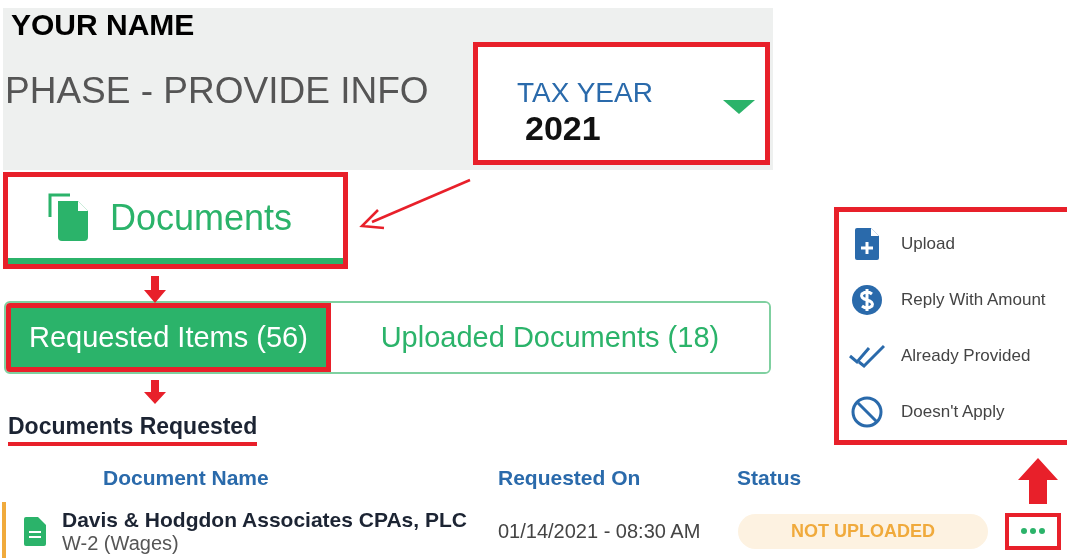  What do you see at coordinates (867, 300) in the screenshot?
I see `dollar-icon` at bounding box center [867, 300].